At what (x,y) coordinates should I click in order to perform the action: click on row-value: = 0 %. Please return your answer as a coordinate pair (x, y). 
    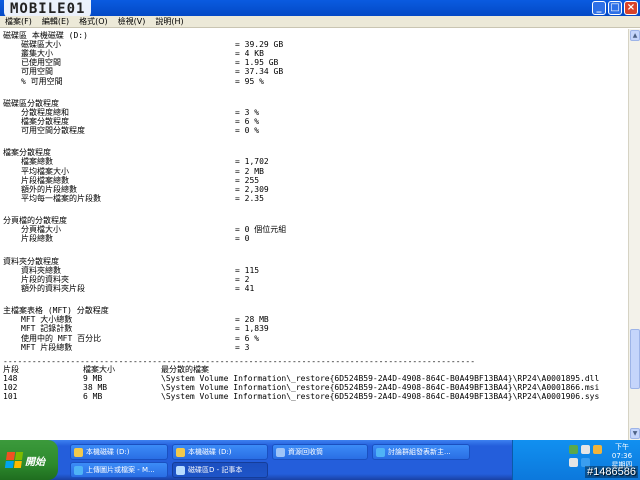
    Looking at the image, I should click on (247, 131).